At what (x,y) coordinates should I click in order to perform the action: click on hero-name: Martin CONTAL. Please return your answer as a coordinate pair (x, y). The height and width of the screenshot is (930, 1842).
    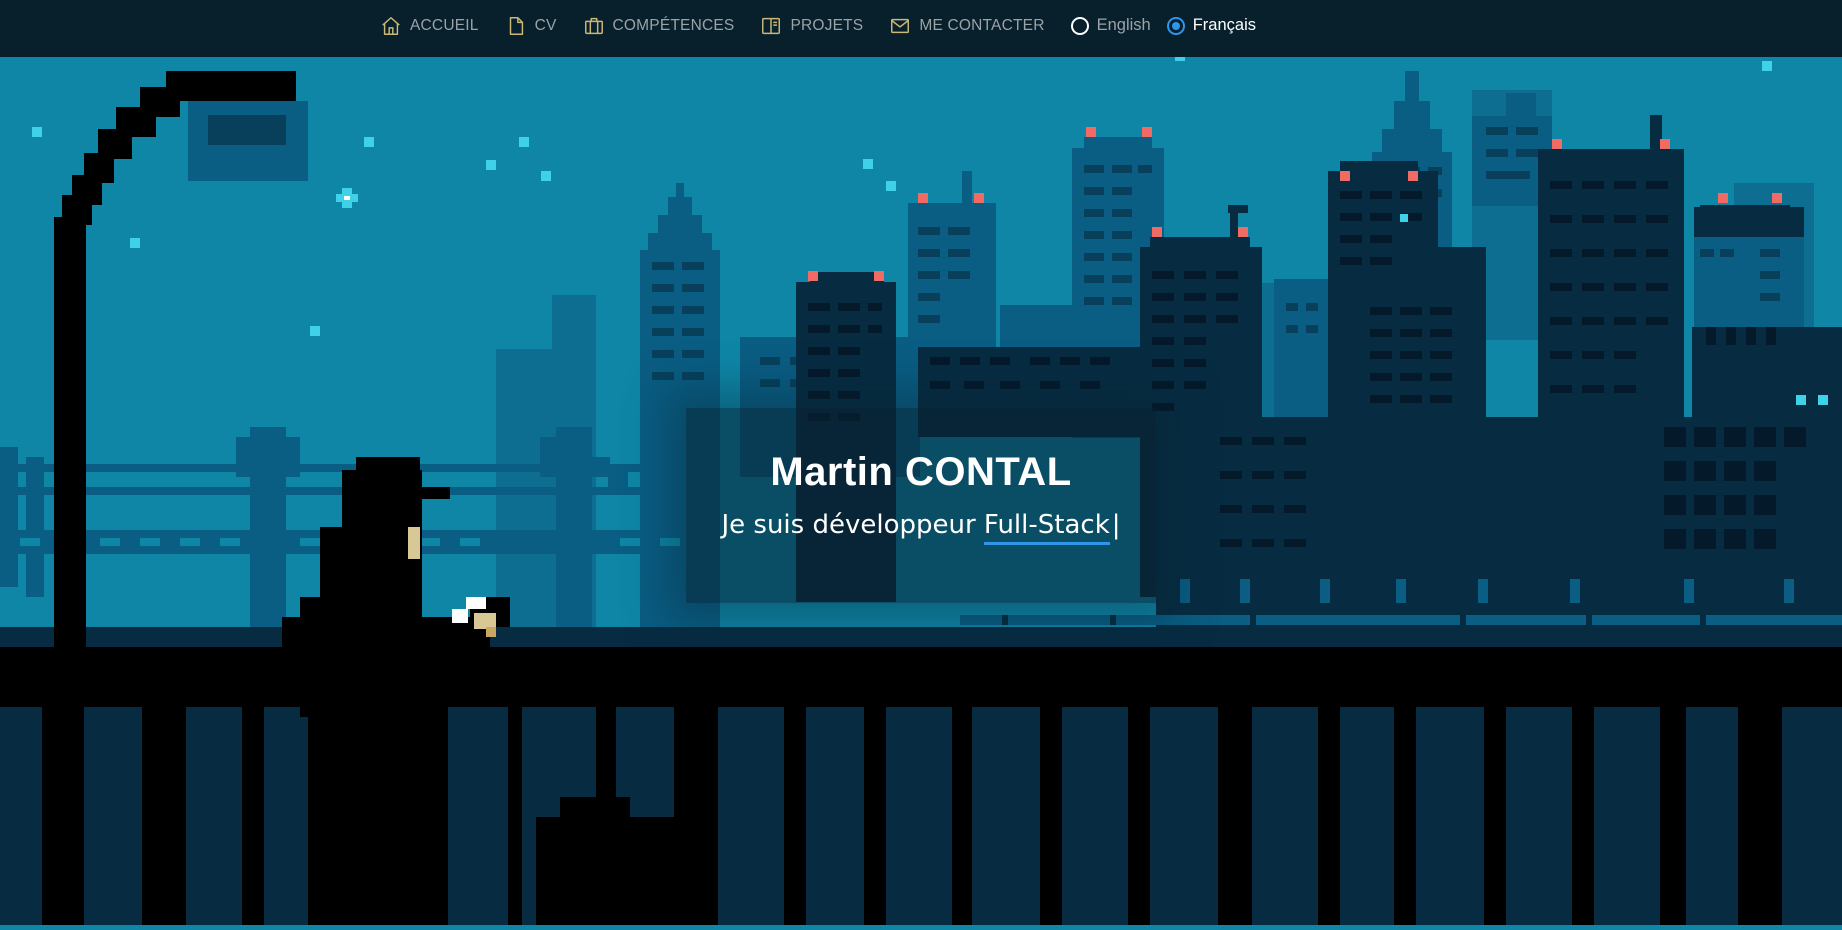
    Looking at the image, I should click on (921, 472).